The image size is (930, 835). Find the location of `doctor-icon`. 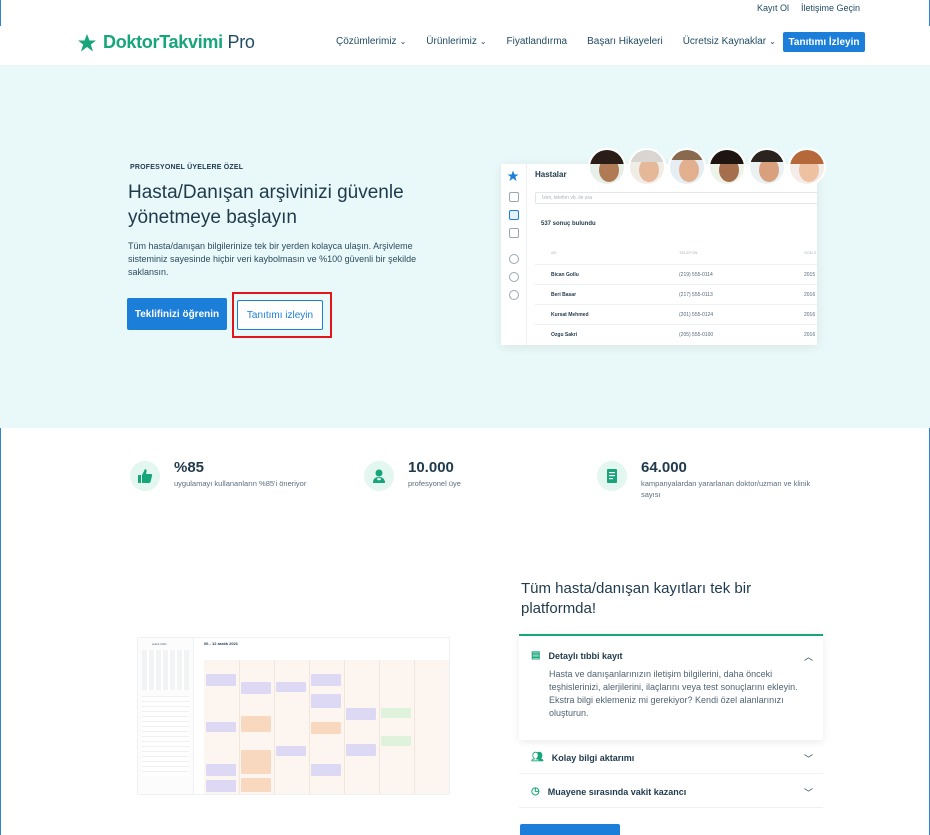

doctor-icon is located at coordinates (379, 476).